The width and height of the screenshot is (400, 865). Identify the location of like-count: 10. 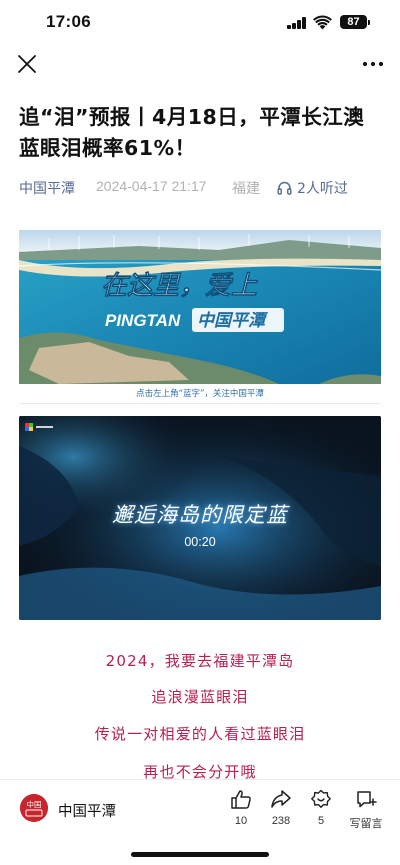
(241, 821).